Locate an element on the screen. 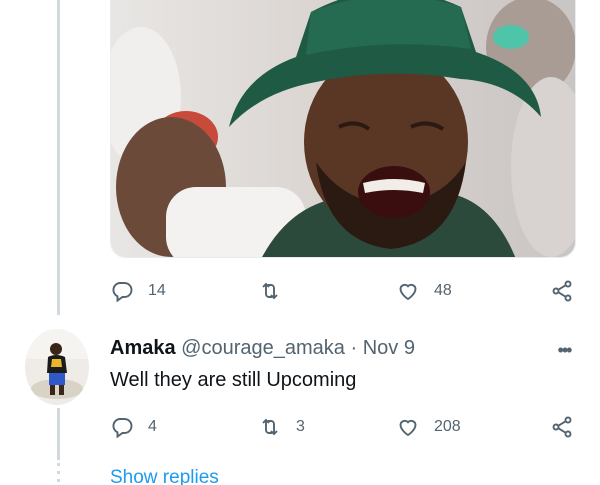 The height and width of the screenshot is (485, 600). show-replies-link: Show replies is located at coordinates (164, 476).